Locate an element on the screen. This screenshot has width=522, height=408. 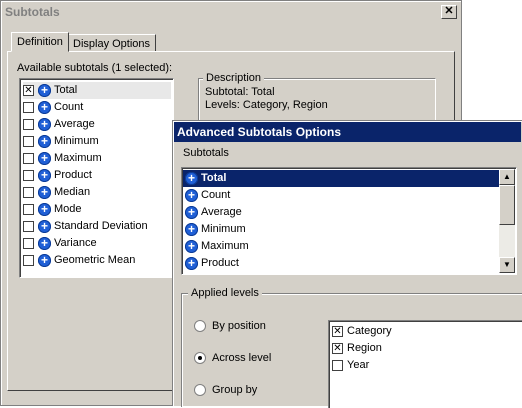
scroll-down-button: ▼ is located at coordinates (507, 265).